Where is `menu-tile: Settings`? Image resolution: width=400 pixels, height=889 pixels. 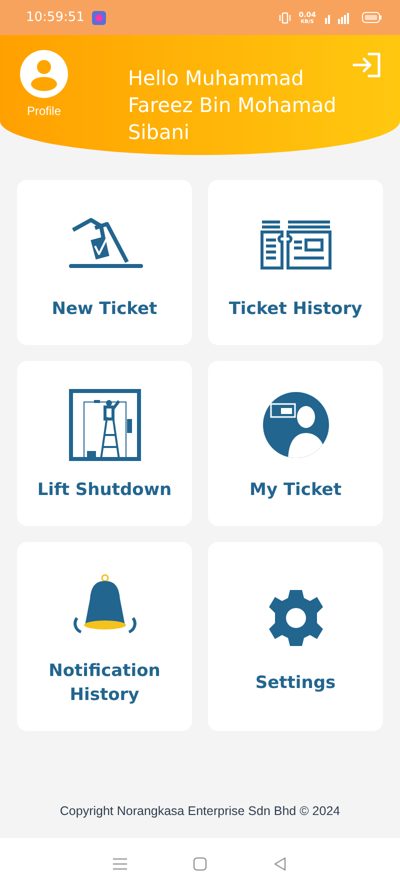
menu-tile: Settings is located at coordinates (295, 636).